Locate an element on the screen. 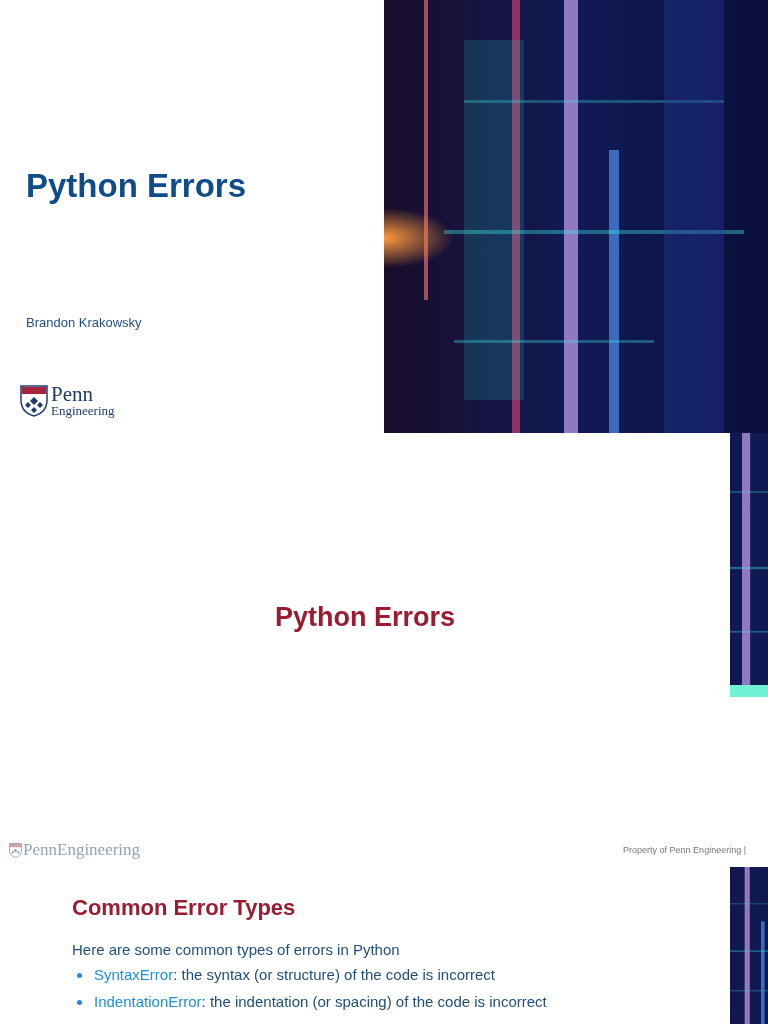 This screenshot has height=1024, width=768. logo-text: Engineering is located at coordinates (83, 411).